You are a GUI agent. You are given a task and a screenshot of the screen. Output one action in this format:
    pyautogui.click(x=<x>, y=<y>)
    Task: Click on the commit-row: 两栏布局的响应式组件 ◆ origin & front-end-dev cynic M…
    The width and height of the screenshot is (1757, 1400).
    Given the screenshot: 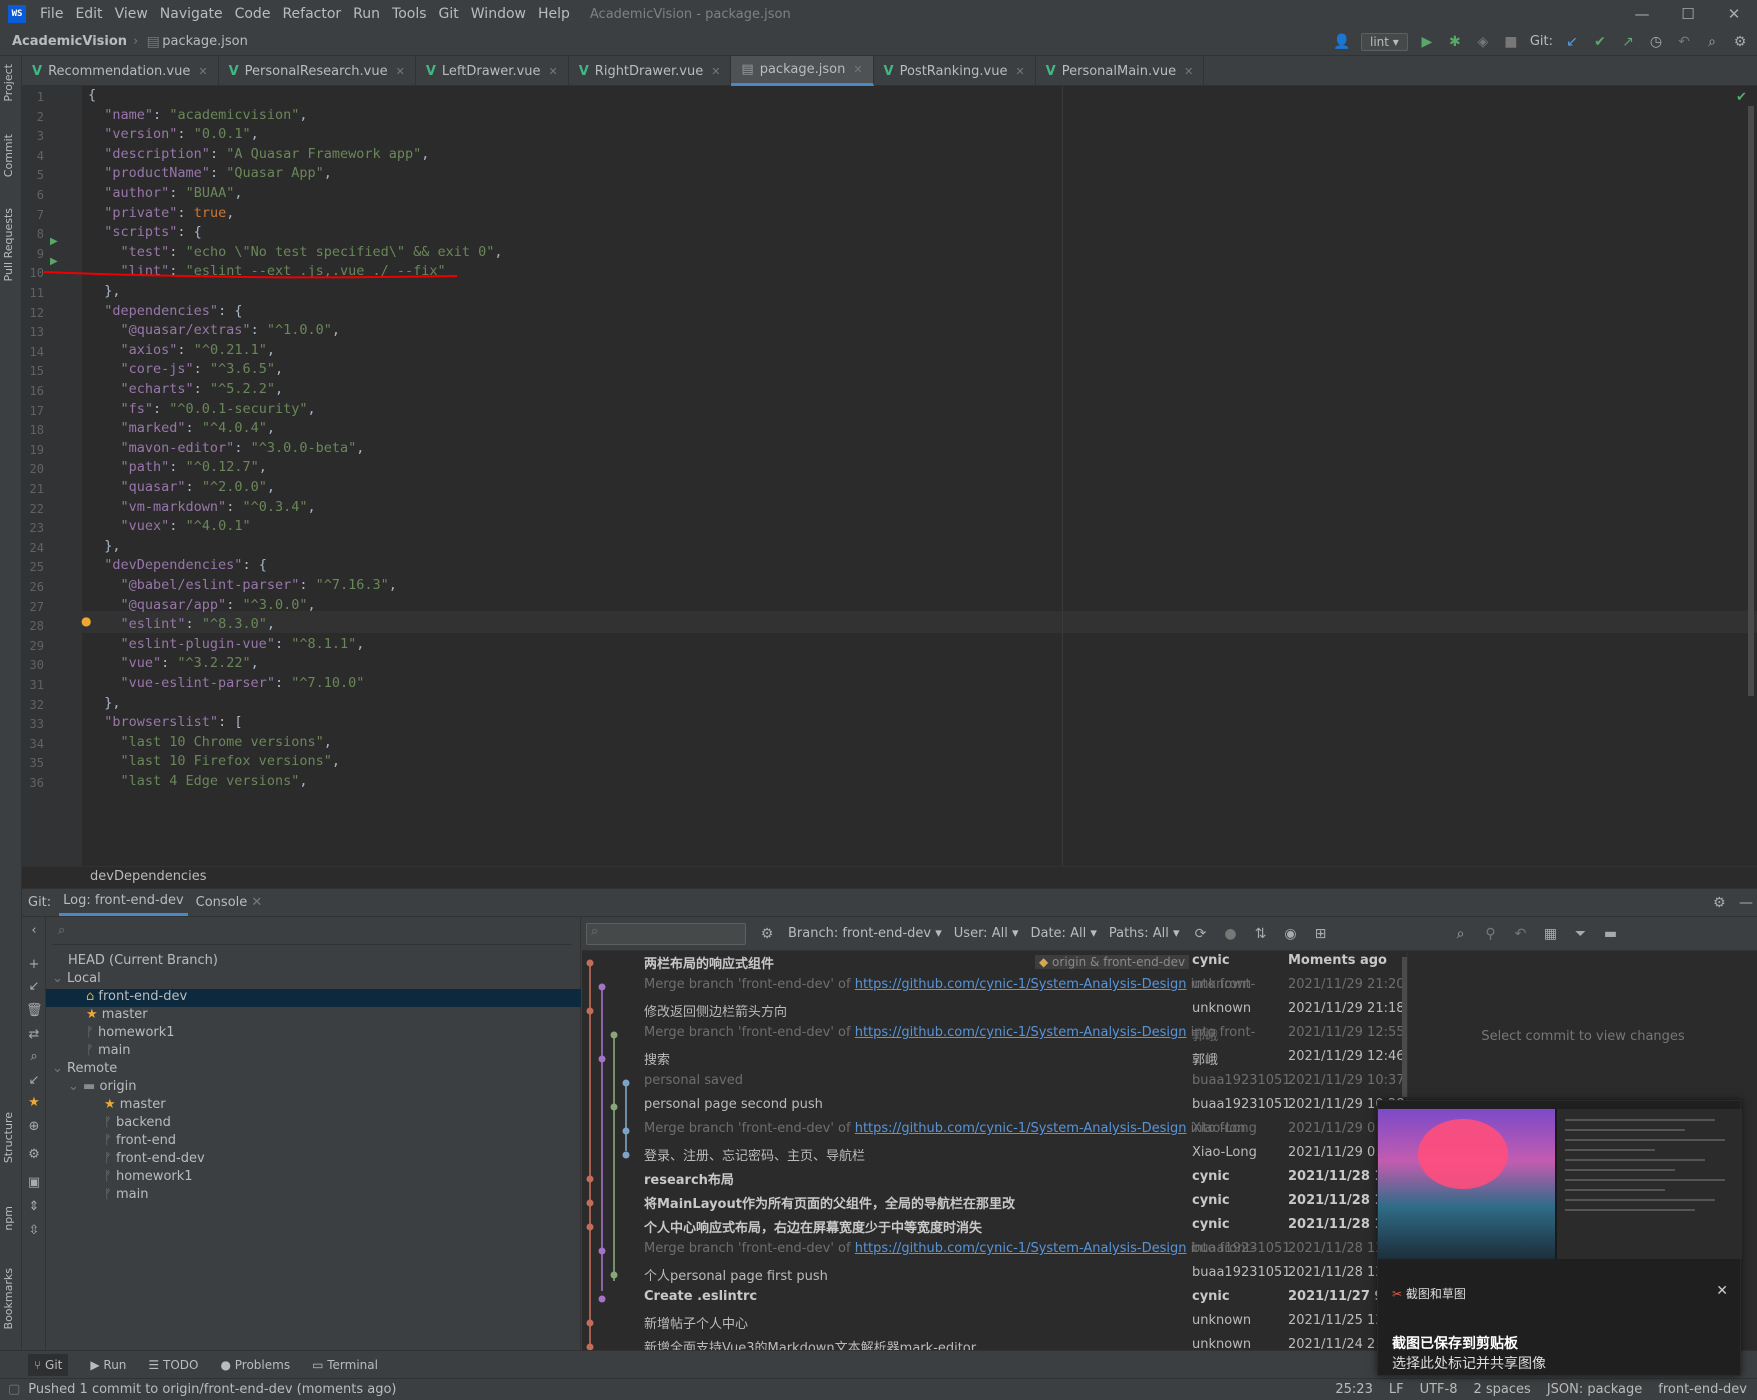 What is the action you would take?
    pyautogui.click(x=994, y=965)
    